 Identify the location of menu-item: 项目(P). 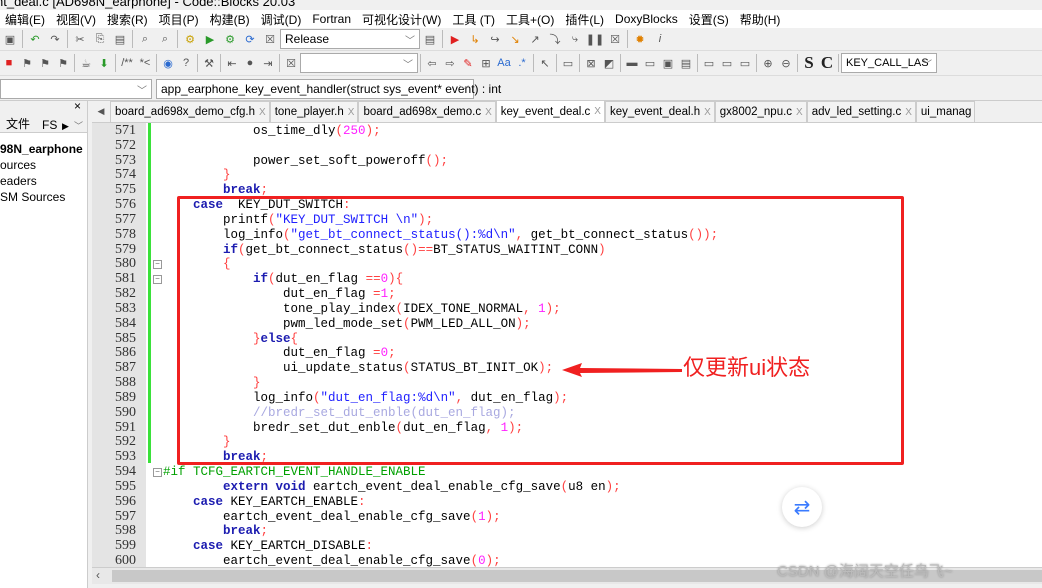
(179, 19).